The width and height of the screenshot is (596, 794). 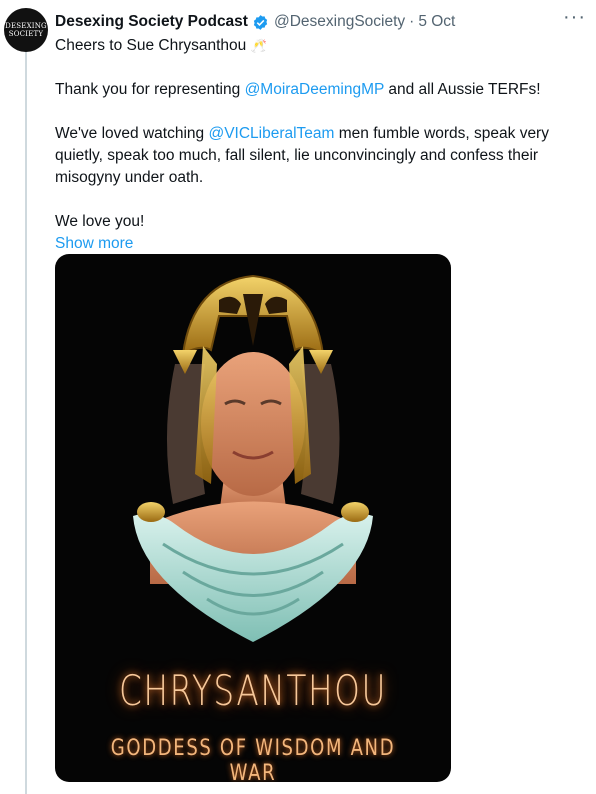 I want to click on tweet-paragraph-4: We love you!, so click(x=100, y=221).